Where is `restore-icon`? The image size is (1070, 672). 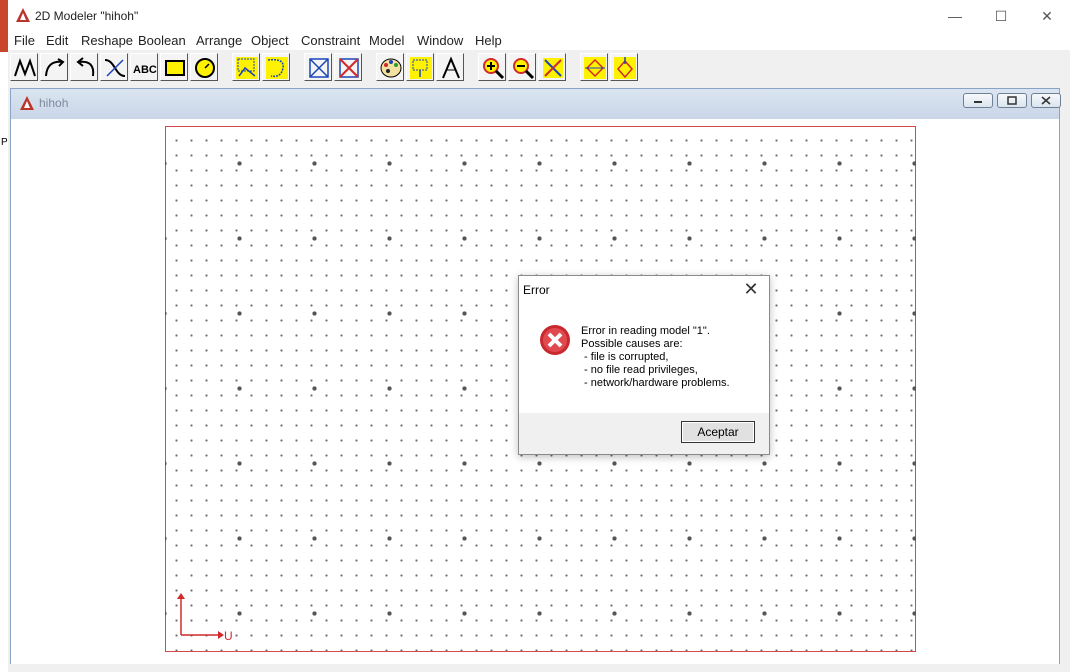
restore-icon is located at coordinates (1012, 100).